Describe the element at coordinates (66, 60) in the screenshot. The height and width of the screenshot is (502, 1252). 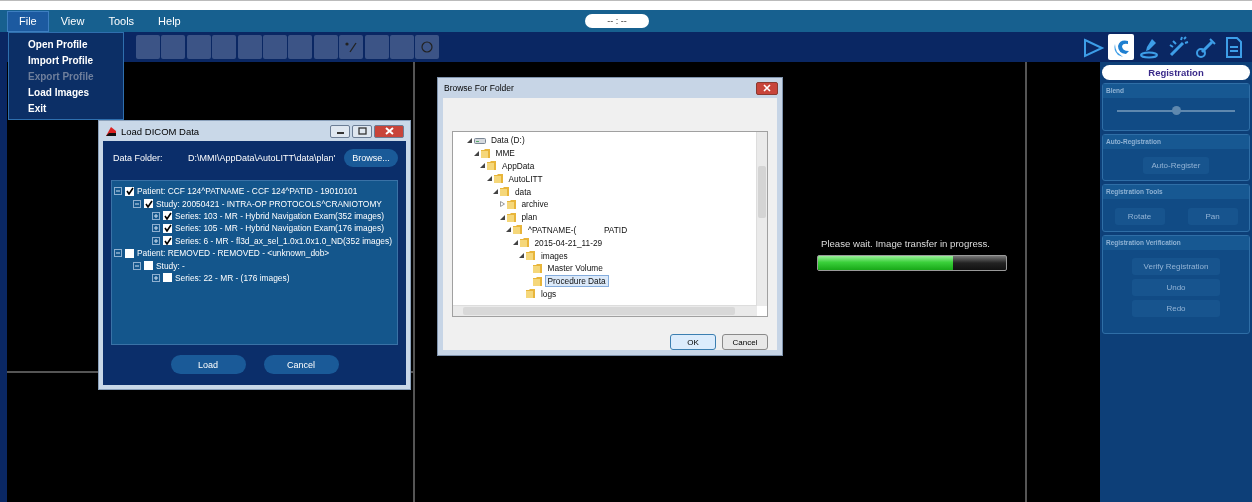
I see `menu-entry: Import Profile` at that location.